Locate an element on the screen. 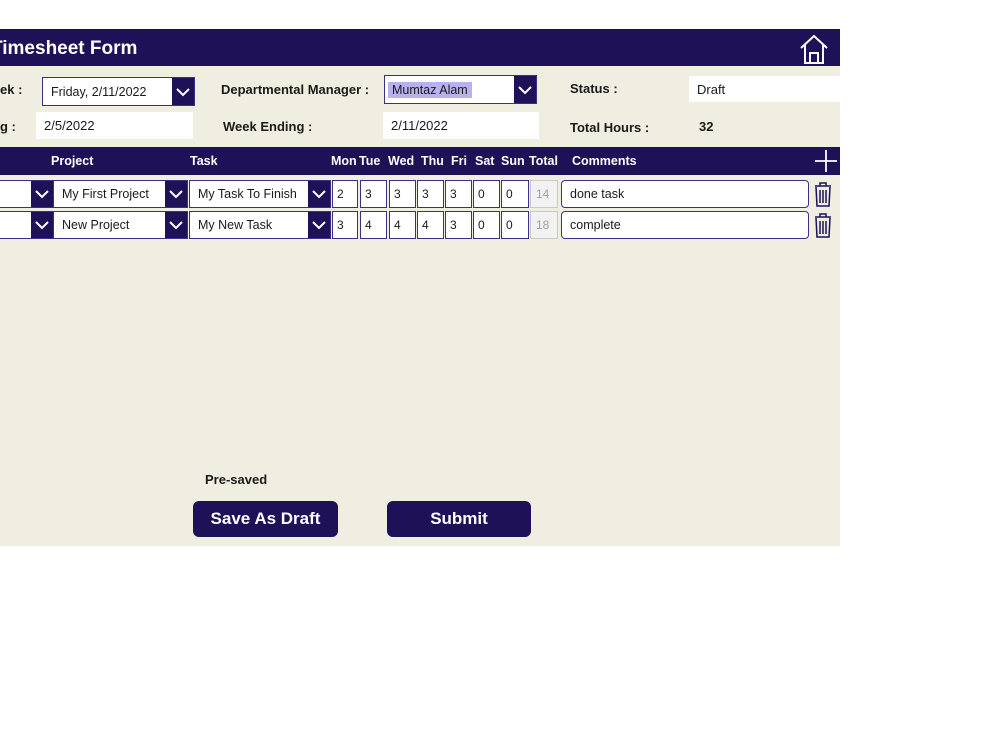  mon-hours: 3 is located at coordinates (345, 225).